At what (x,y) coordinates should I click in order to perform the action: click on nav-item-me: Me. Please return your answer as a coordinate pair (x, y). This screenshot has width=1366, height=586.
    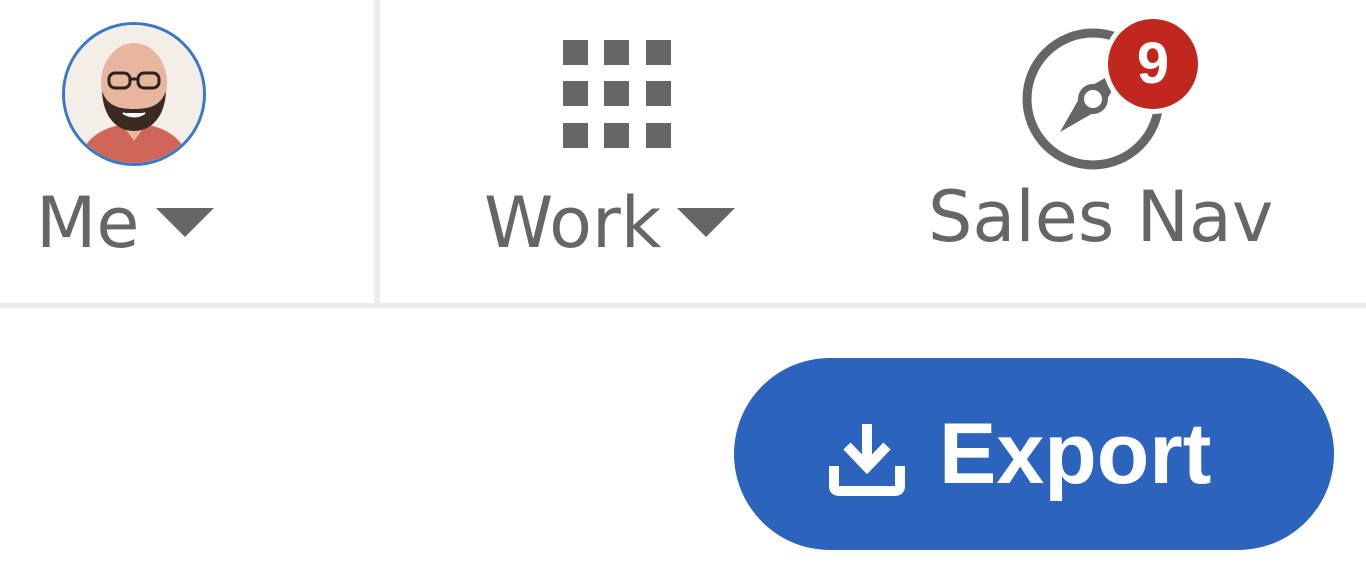
    Looking at the image, I should click on (187, 151).